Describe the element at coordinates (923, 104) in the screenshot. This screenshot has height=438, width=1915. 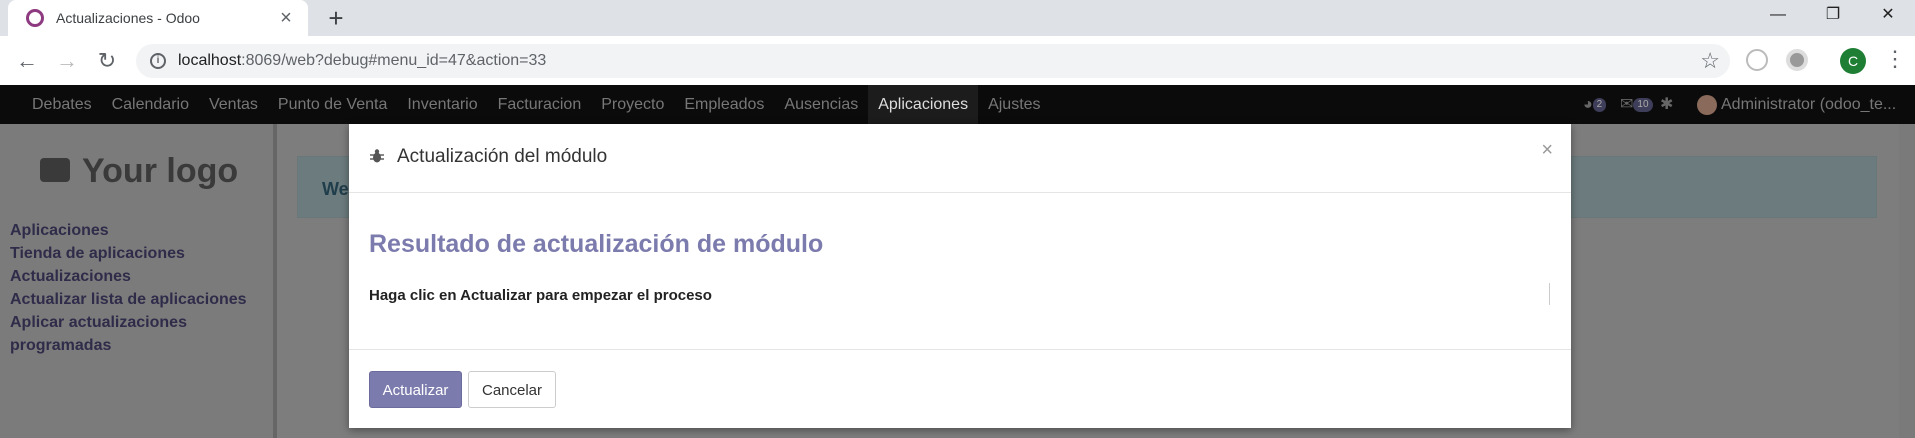
I see `nav-item-aplicaciones: Aplicaciones` at that location.